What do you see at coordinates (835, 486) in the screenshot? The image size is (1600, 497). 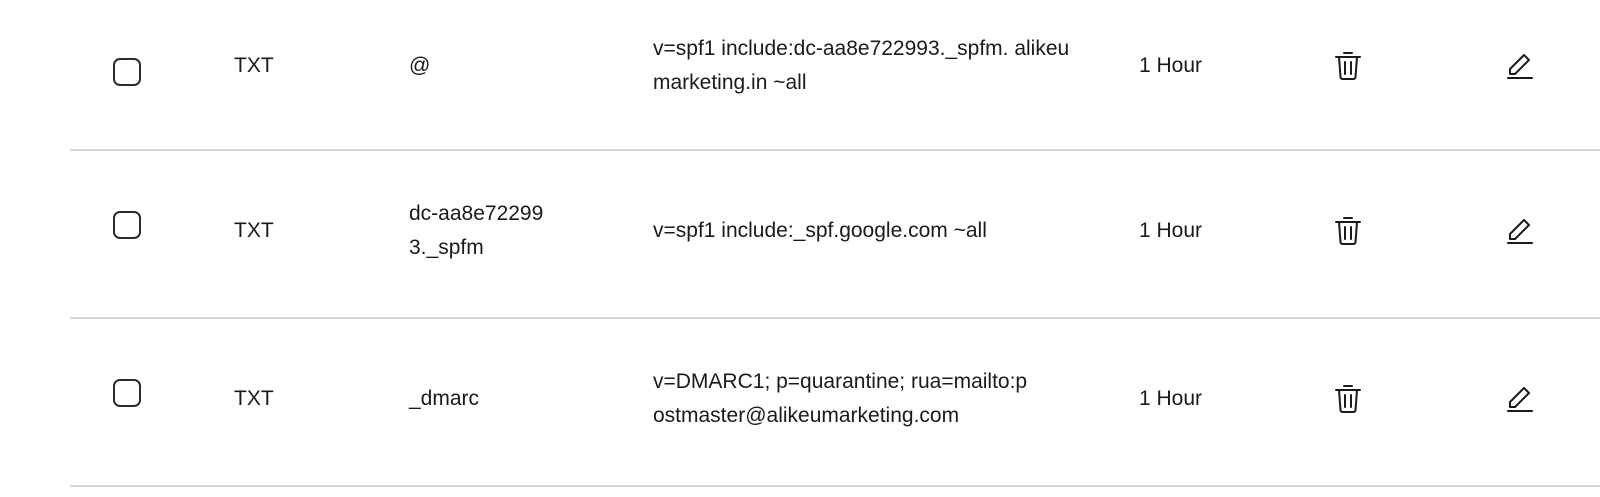 I see `row-divider` at bounding box center [835, 486].